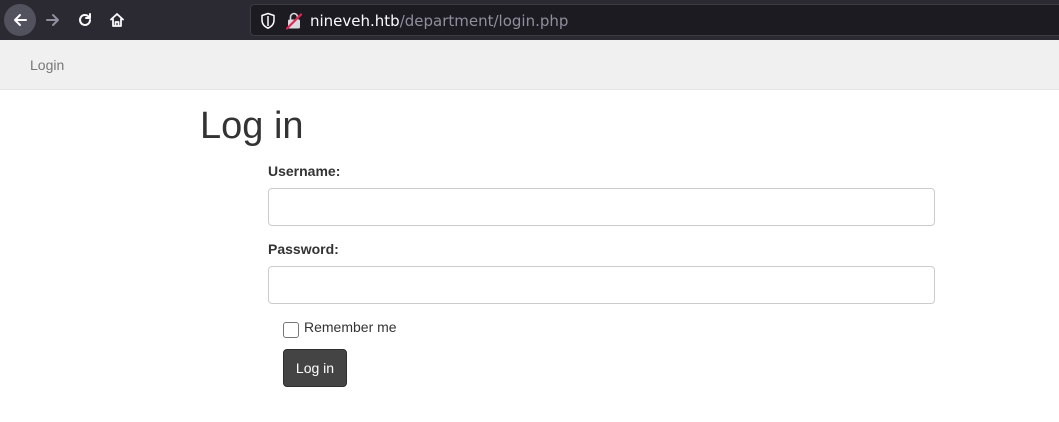  Describe the element at coordinates (294, 21) in the screenshot. I see `insecure-lock-icon` at that location.